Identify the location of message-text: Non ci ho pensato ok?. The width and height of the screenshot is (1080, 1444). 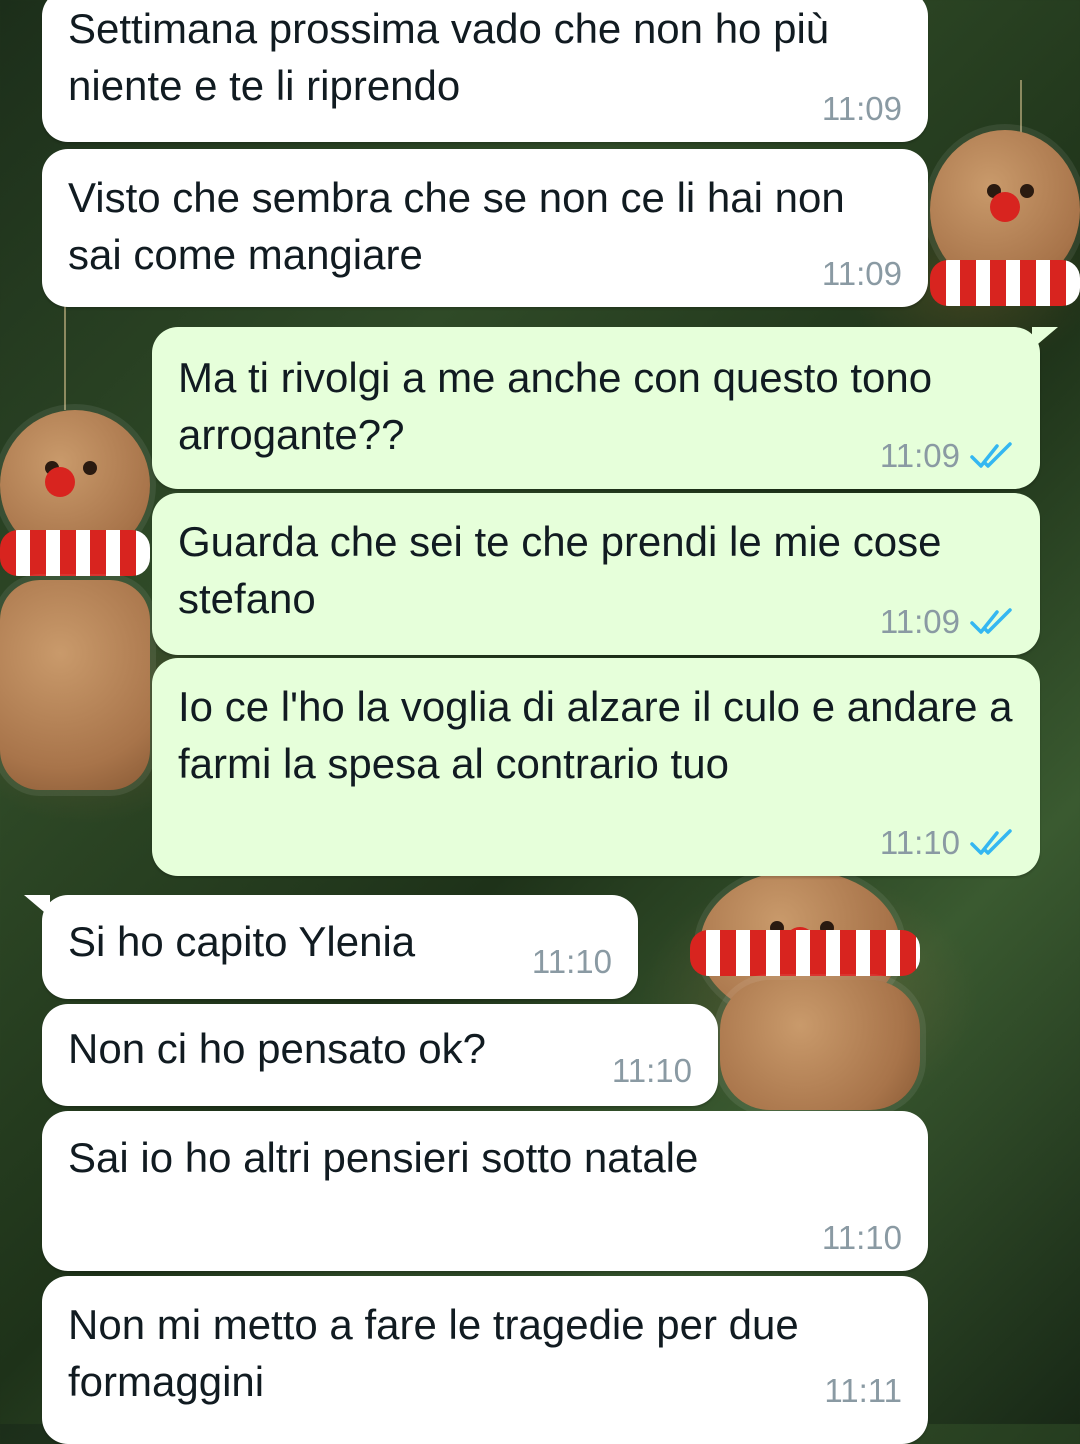
(277, 1048).